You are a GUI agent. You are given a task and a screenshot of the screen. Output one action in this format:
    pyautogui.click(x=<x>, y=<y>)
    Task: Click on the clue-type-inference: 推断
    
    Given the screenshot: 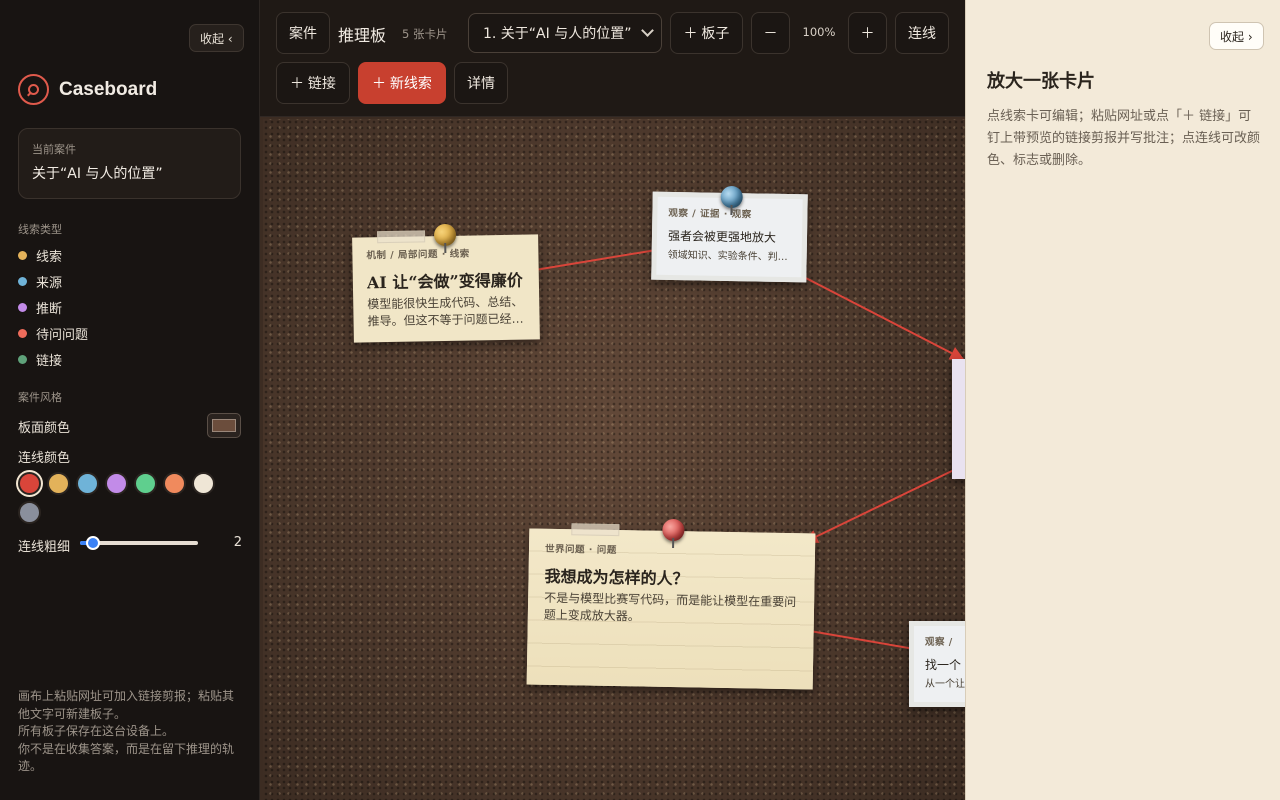 What is the action you would take?
    pyautogui.click(x=53, y=308)
    